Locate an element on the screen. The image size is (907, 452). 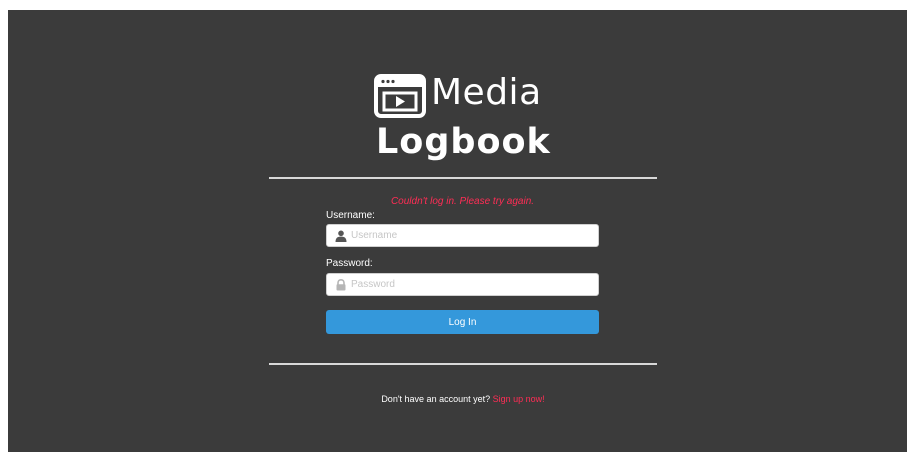
password-field-wrapper is located at coordinates (462, 284).